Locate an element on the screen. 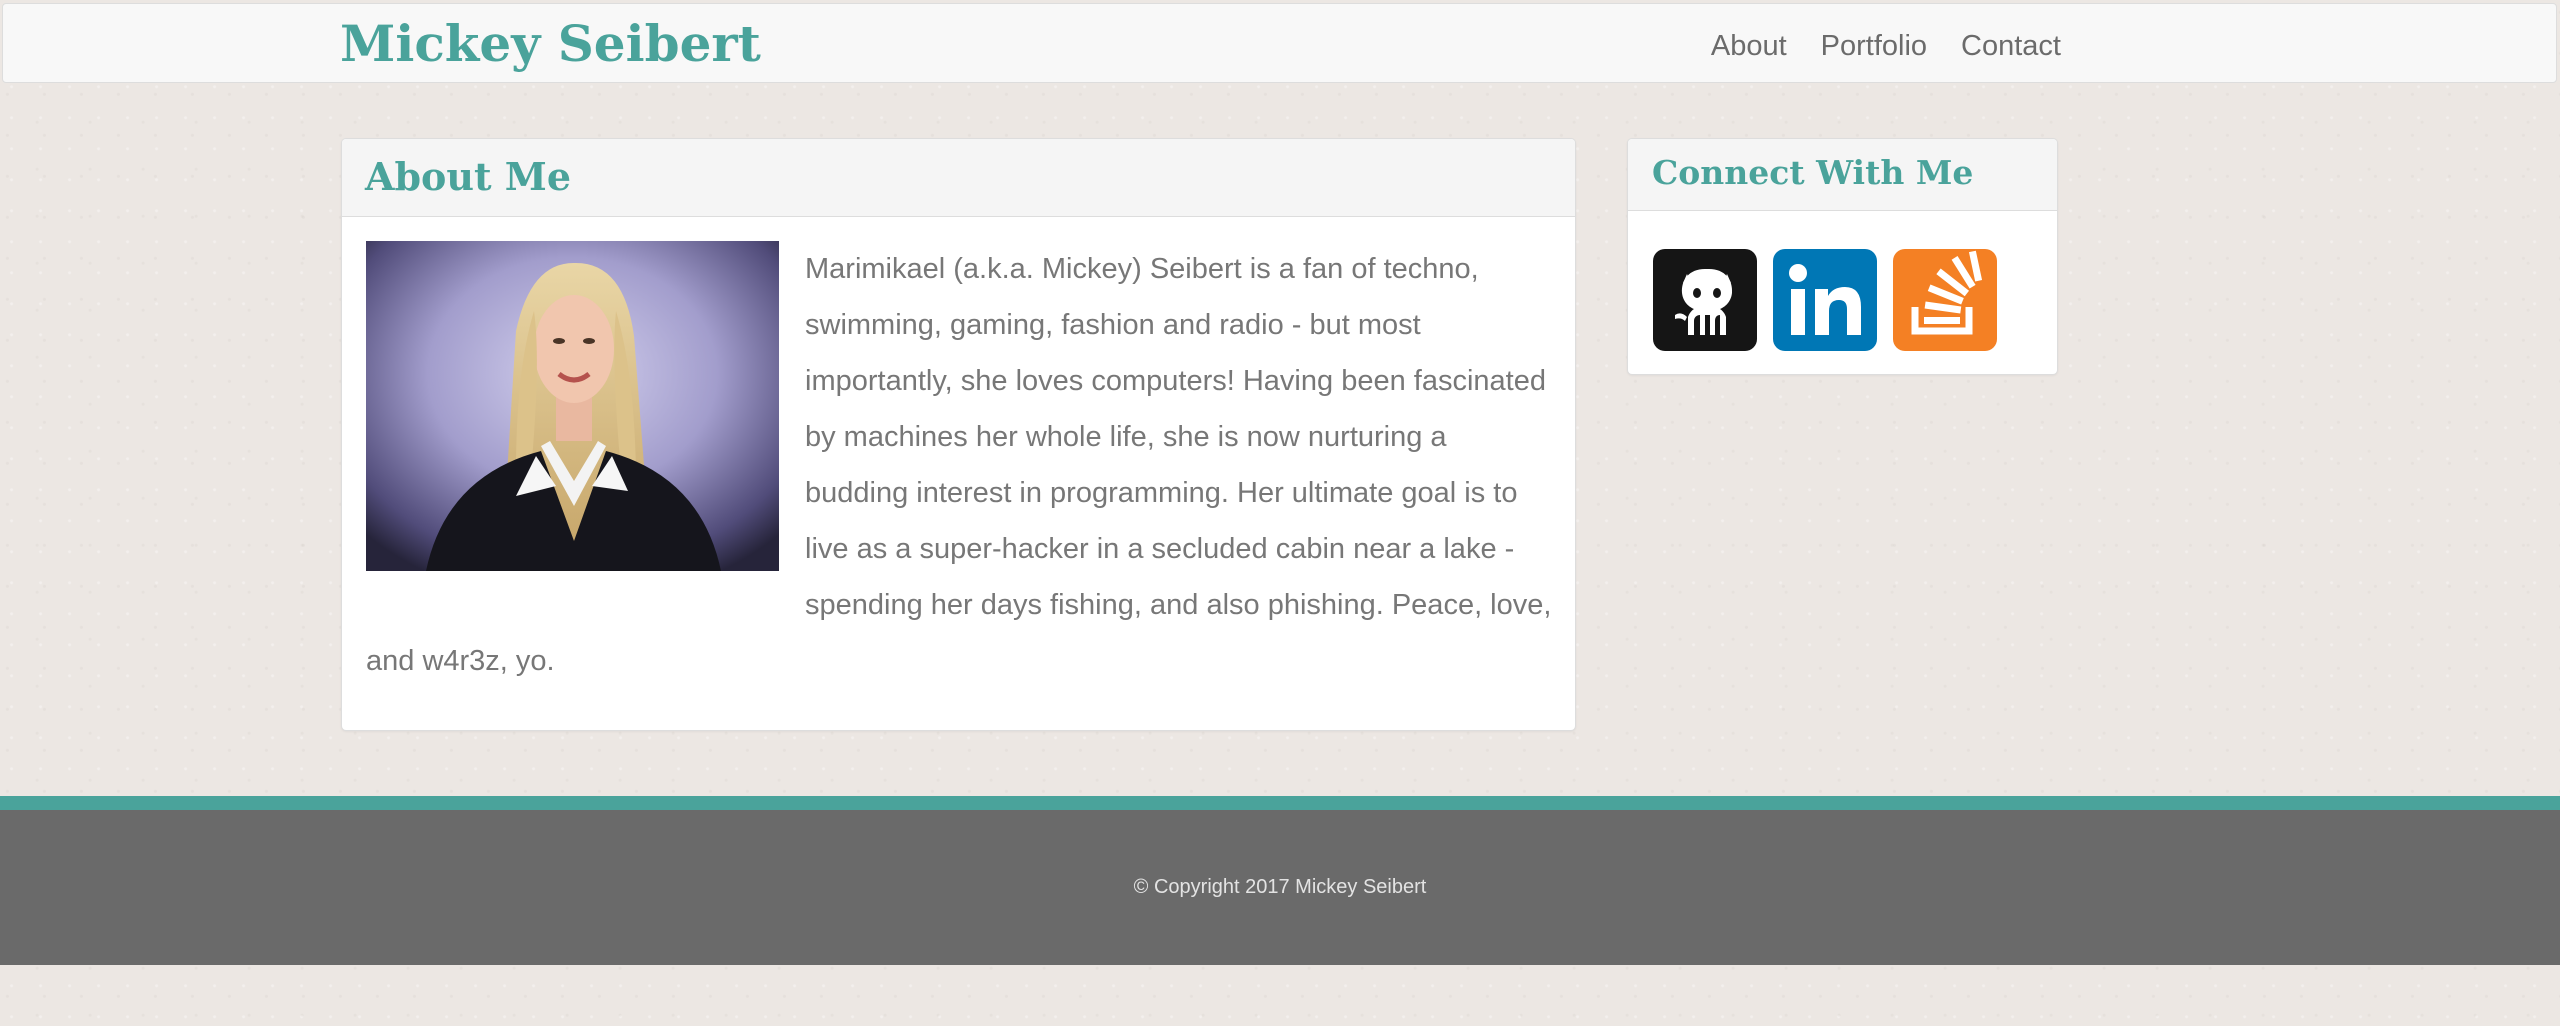 The height and width of the screenshot is (1026, 2560). about-title: About Me is located at coordinates (468, 176).